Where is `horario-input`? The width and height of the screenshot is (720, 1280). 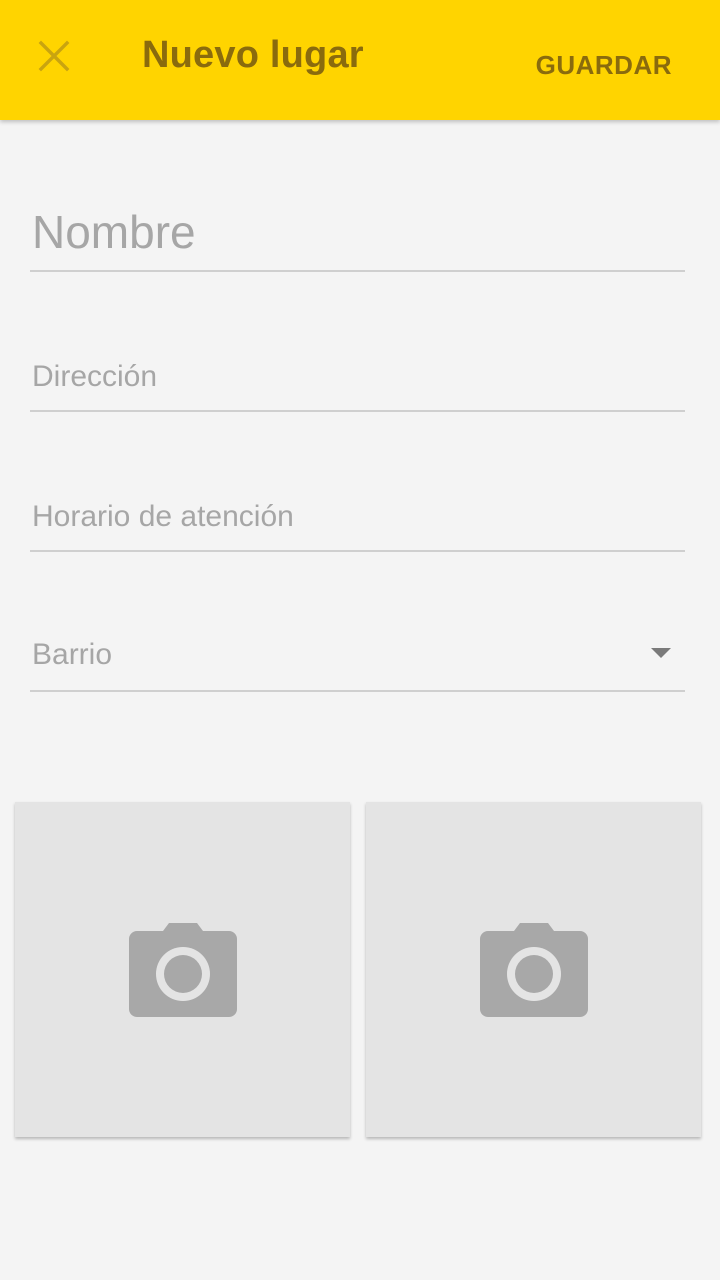 horario-input is located at coordinates (357, 517).